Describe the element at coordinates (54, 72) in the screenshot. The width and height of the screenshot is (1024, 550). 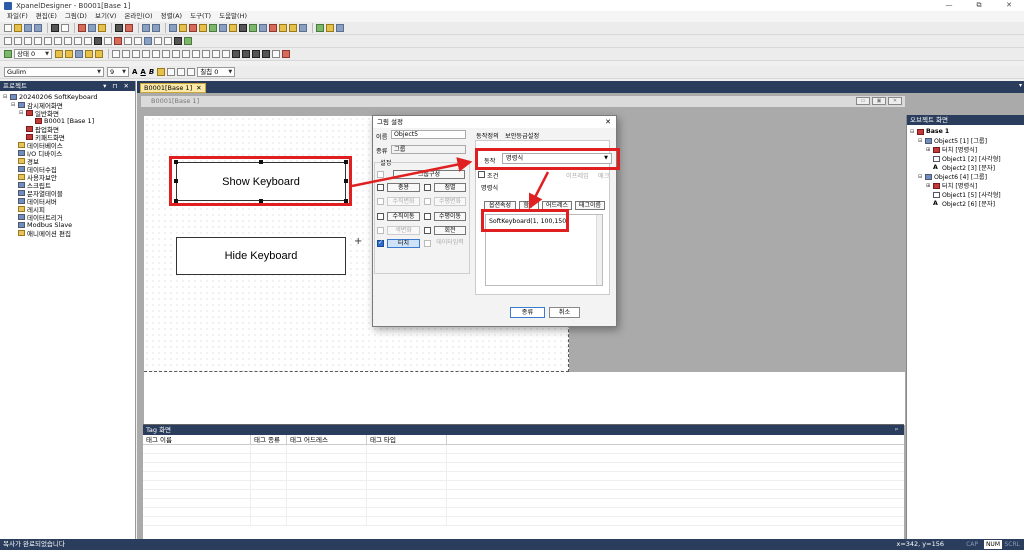
I see `font-combo: Gulim ▼` at that location.